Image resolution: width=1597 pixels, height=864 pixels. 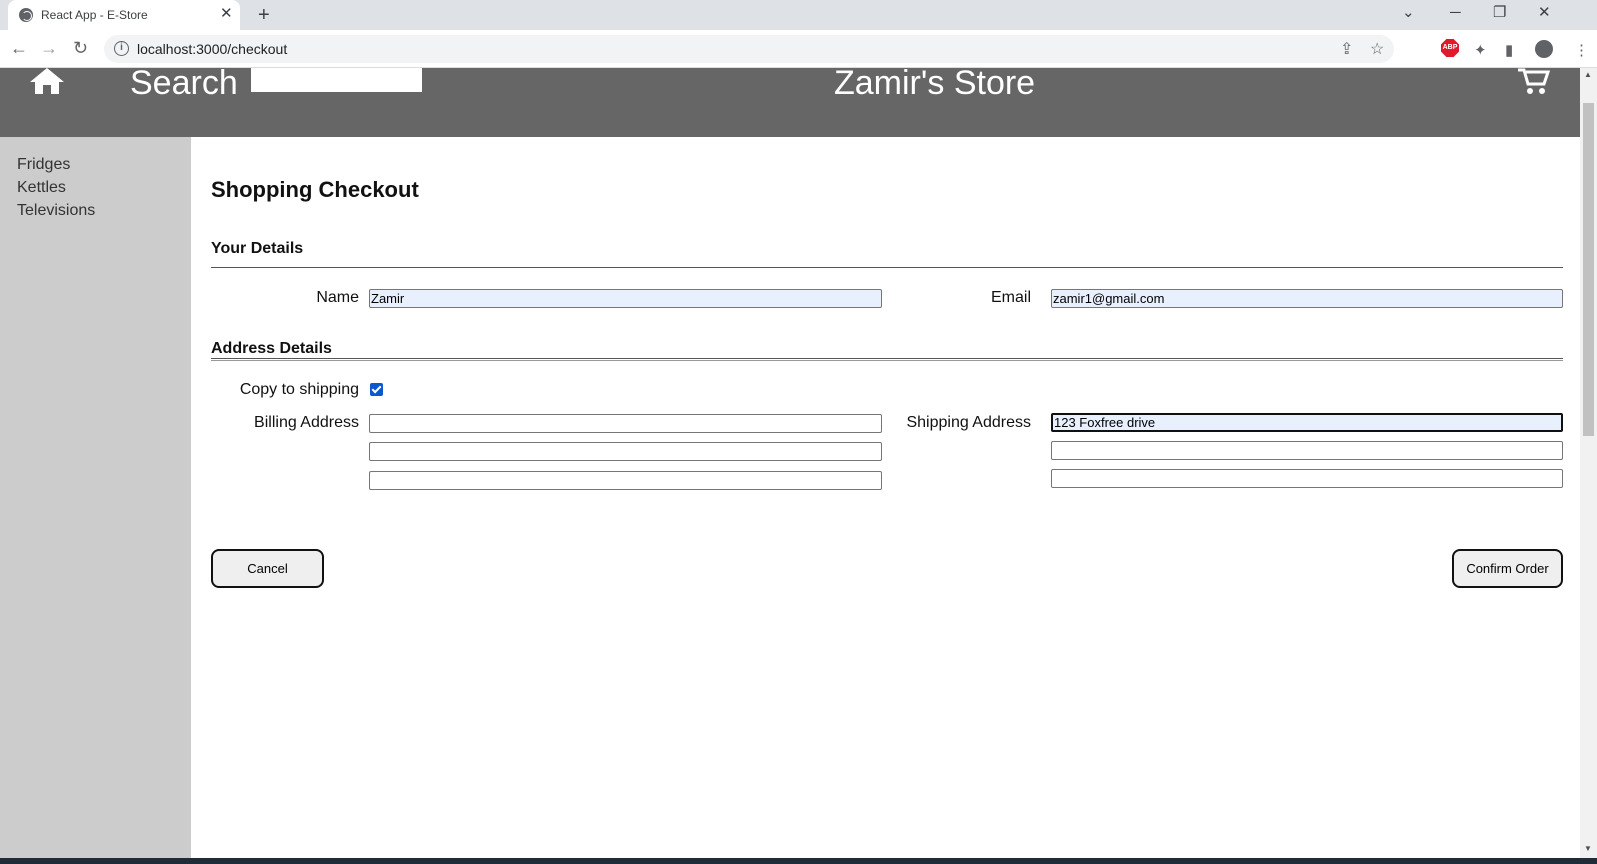 What do you see at coordinates (790, 102) in the screenshot?
I see `store-header: Search Zamir's Store` at bounding box center [790, 102].